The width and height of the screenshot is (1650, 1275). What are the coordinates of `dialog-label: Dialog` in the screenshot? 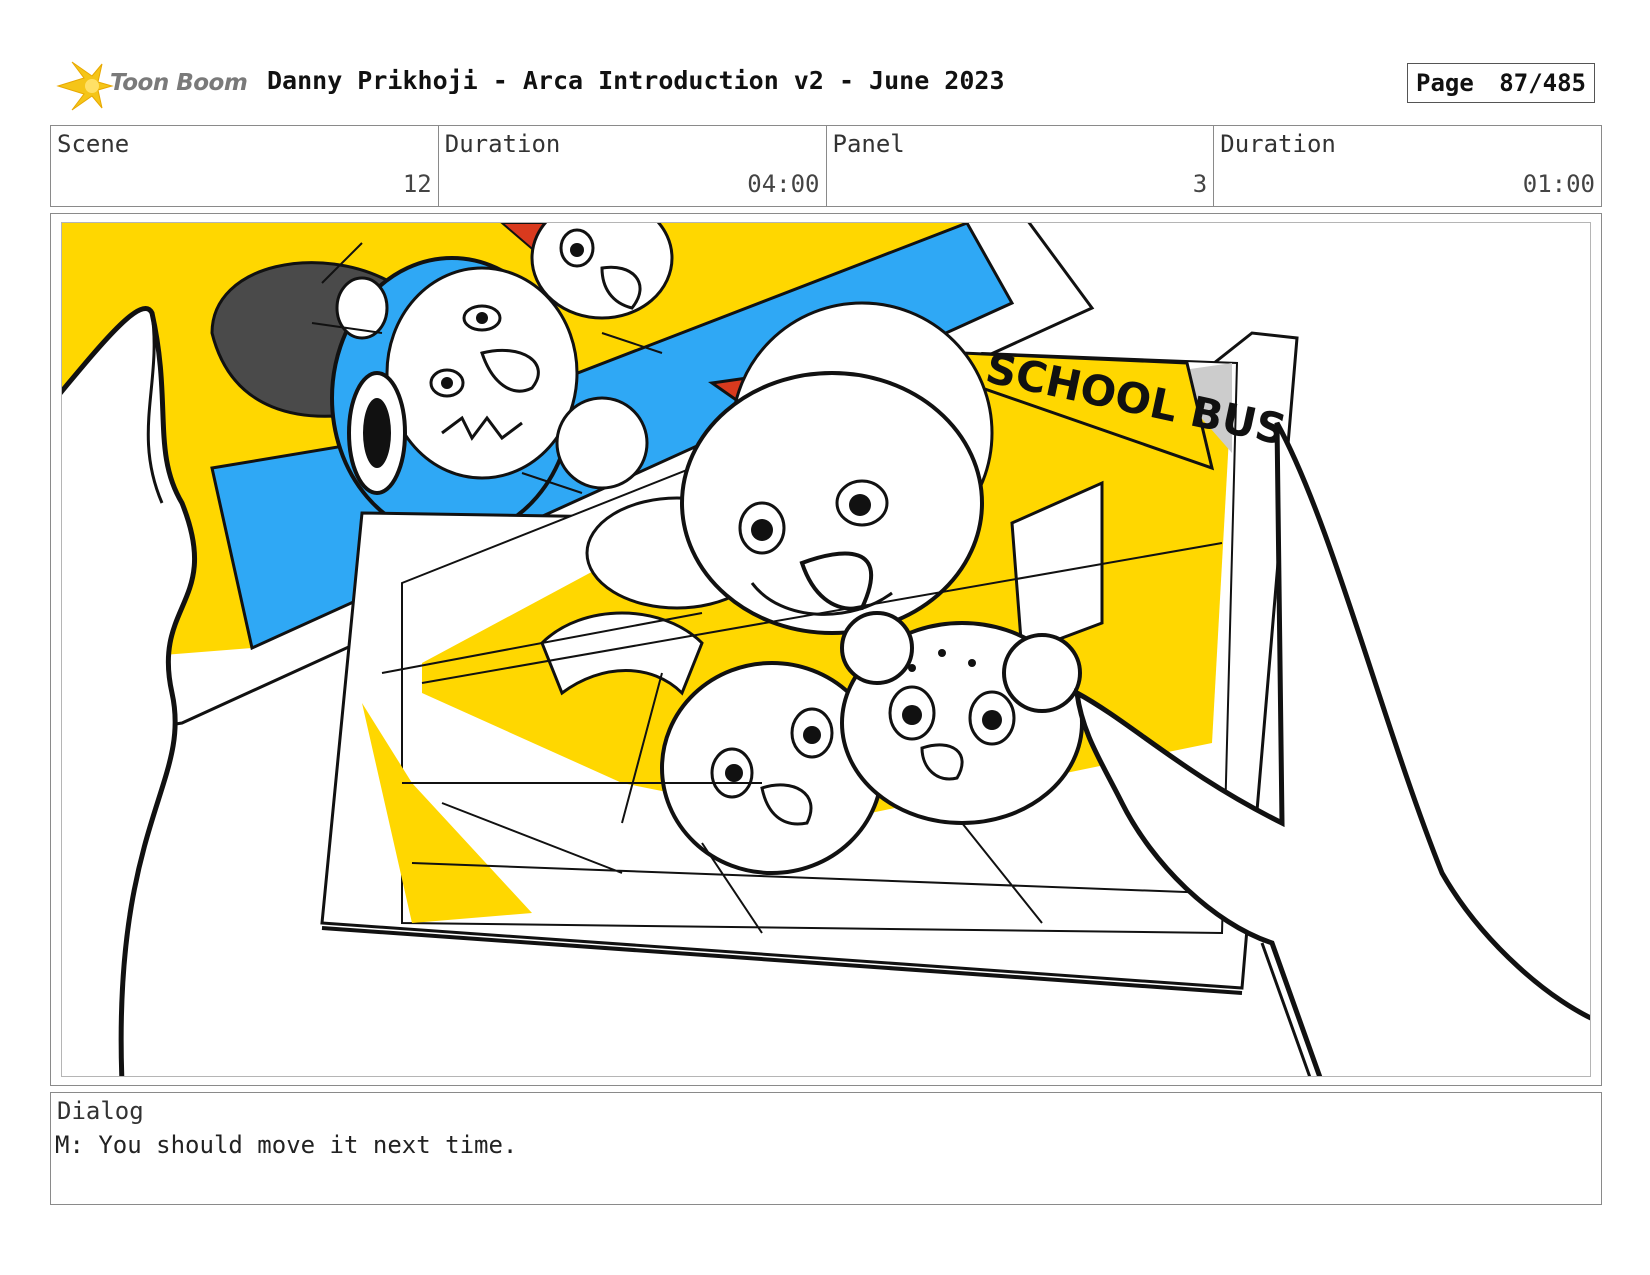 It's located at (100, 1111).